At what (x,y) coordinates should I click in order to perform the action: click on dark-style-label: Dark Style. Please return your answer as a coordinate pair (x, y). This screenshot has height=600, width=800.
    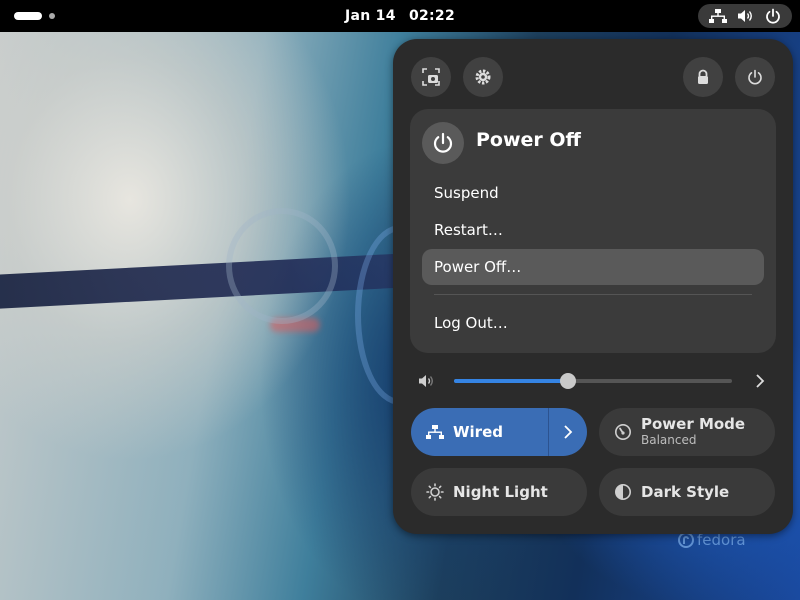
    Looking at the image, I should click on (685, 492).